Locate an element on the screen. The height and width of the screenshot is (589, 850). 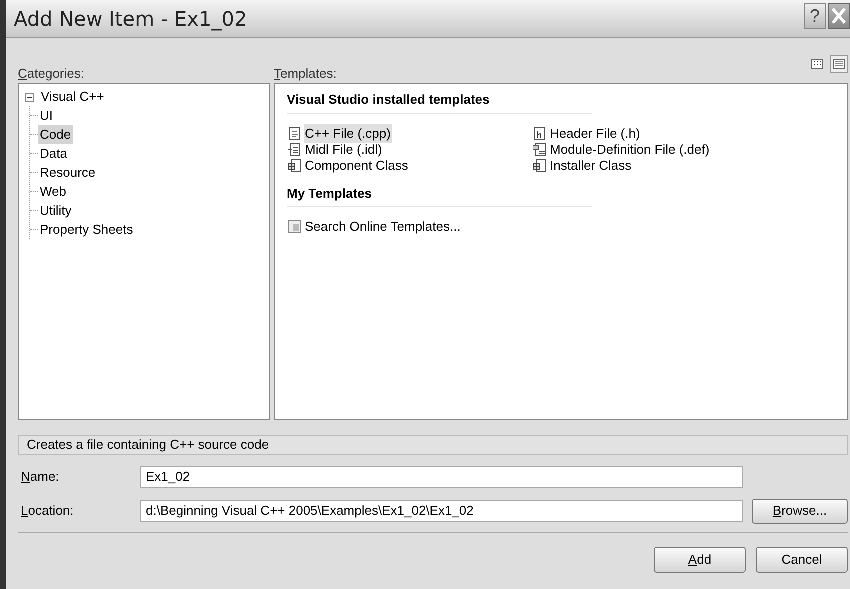
source-file-icon is located at coordinates (295, 133).